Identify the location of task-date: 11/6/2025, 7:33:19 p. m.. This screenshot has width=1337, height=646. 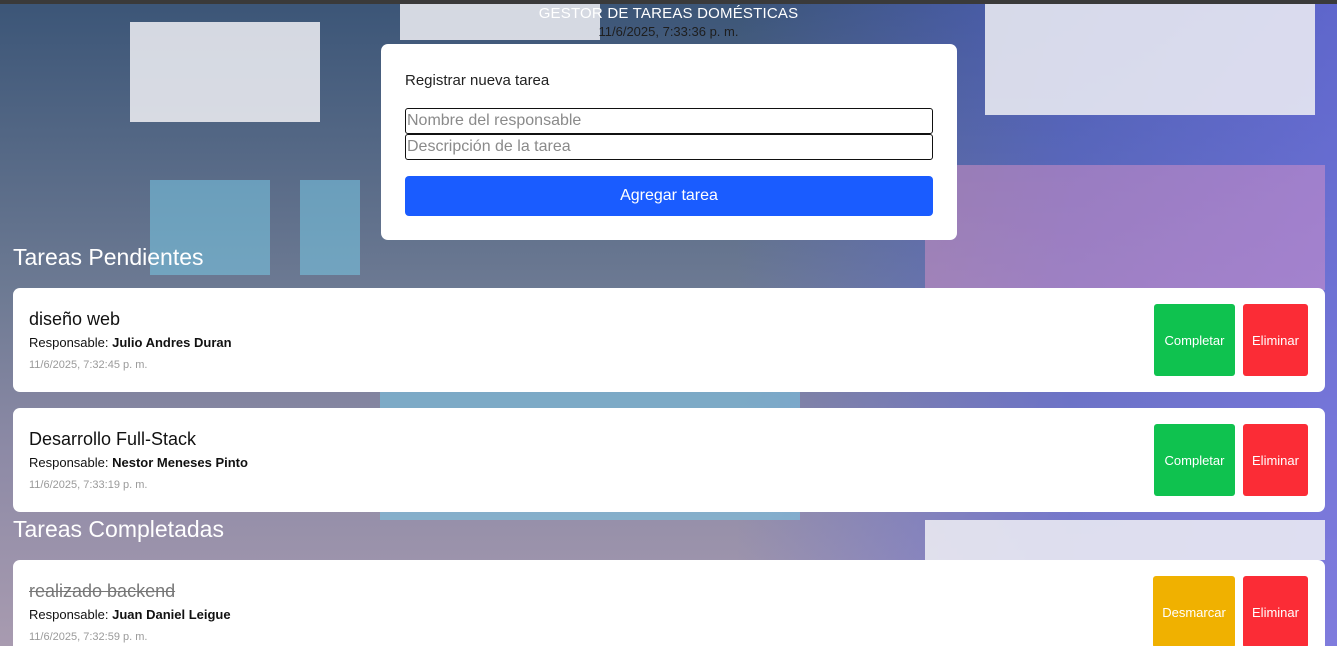
(88, 485).